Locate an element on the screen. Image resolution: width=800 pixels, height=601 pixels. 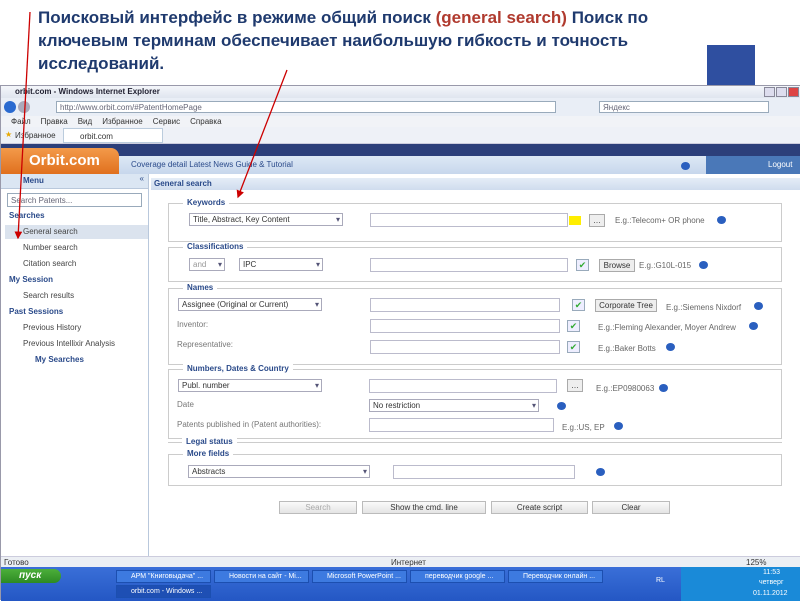
classification-type-select: IPC is located at coordinates (281, 264).